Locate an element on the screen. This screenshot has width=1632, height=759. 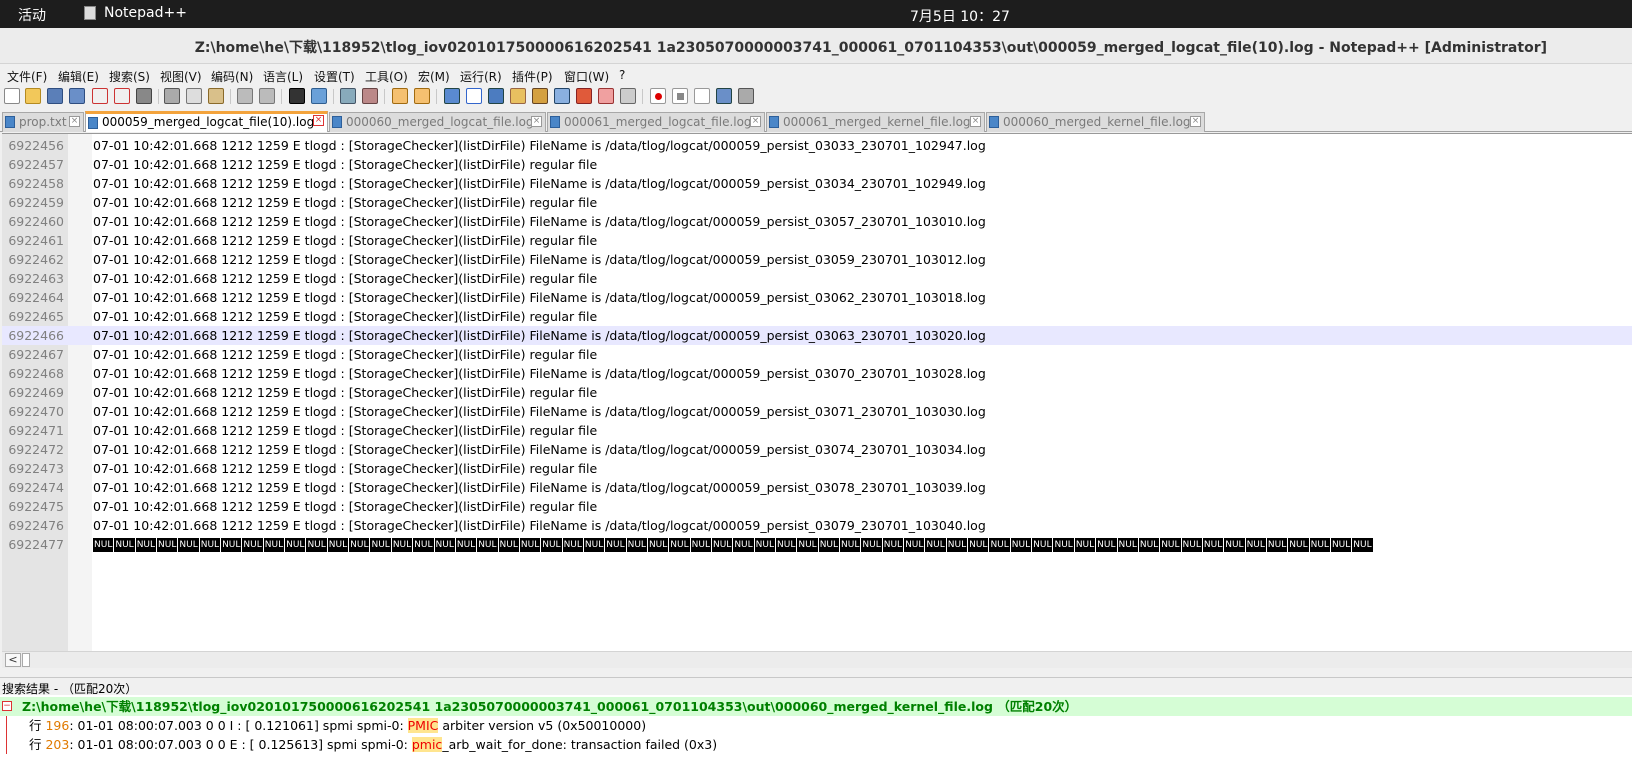
app-menu-button: Notepad++ is located at coordinates (135, 13).